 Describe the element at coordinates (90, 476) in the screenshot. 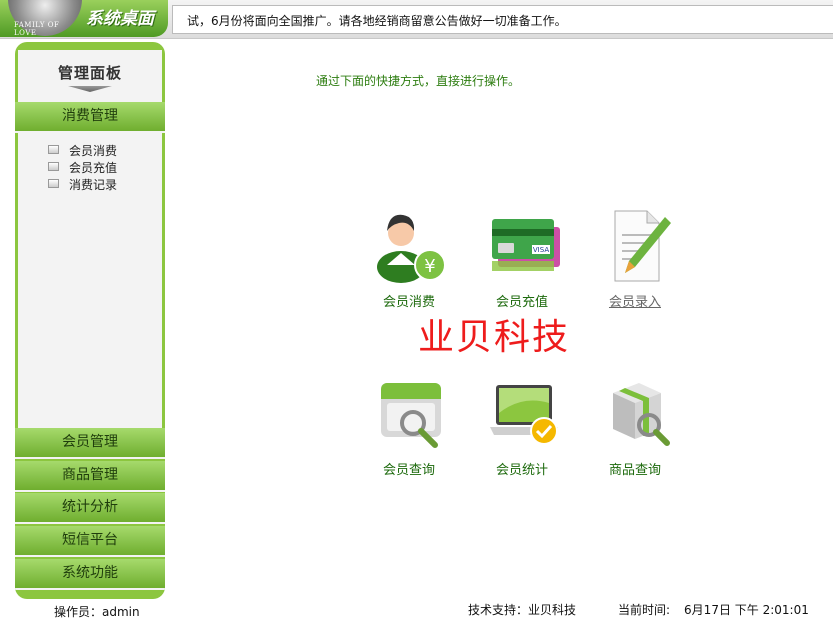

I see `menu-product-management: 商品管理` at that location.